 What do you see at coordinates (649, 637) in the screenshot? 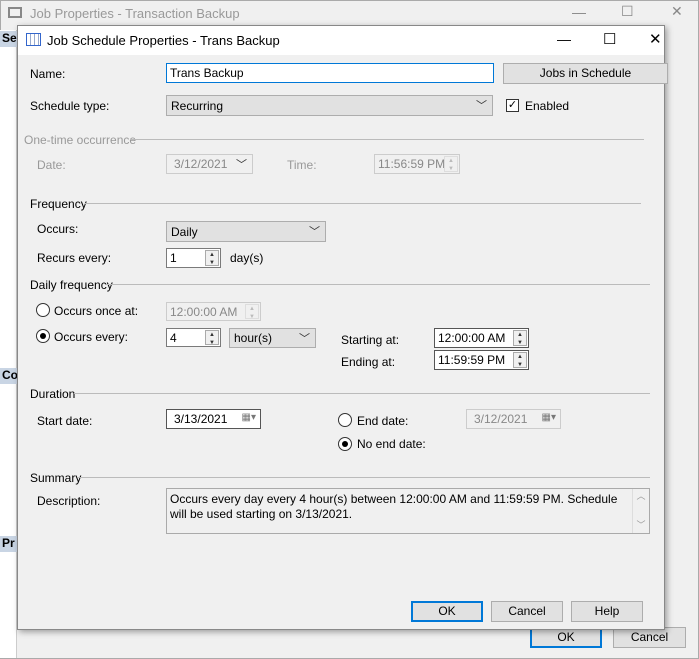
I see `background-cancel-button: Cancel` at bounding box center [649, 637].